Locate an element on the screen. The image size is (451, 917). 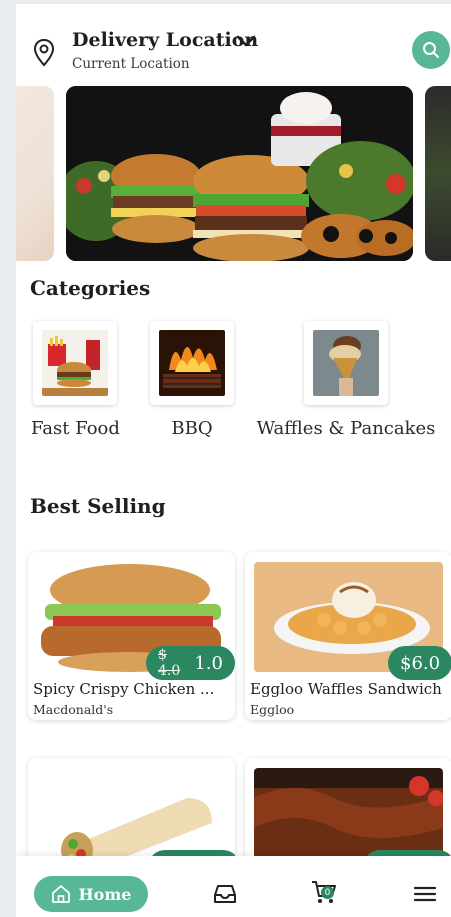
header: Delivery Location Current Location is located at coordinates (233, 43).